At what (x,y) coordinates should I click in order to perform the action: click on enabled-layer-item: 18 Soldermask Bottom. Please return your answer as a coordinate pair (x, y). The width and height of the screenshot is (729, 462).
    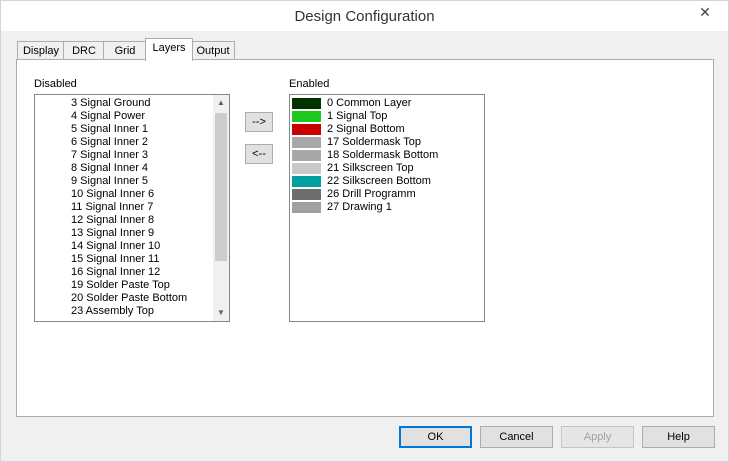
    Looking at the image, I should click on (387, 155).